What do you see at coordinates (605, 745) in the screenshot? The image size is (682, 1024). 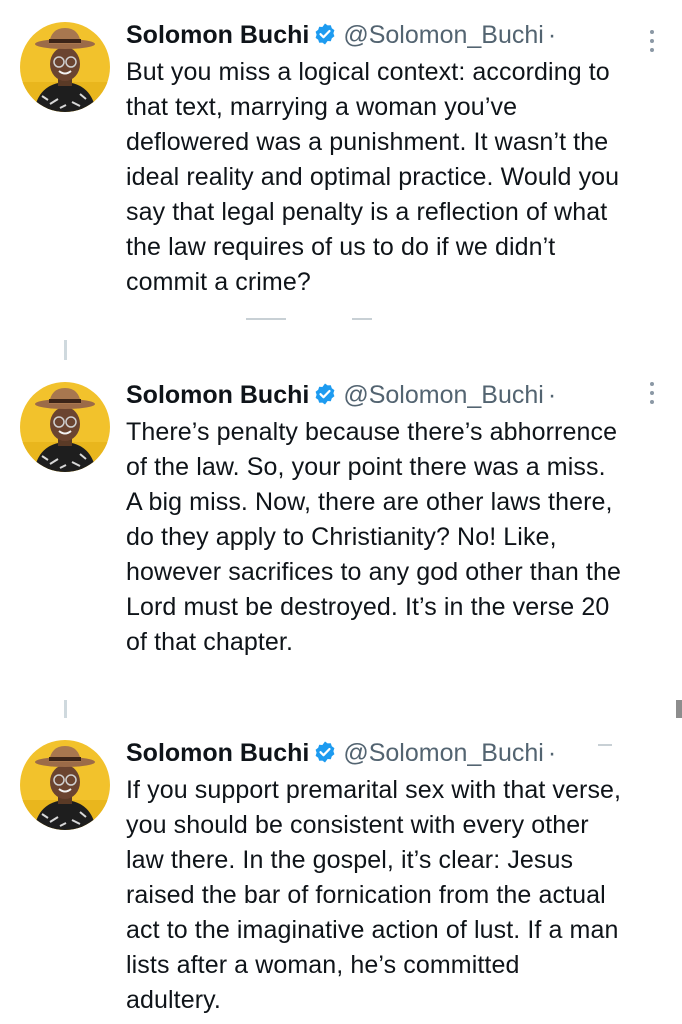 I see `more-options-fragment` at bounding box center [605, 745].